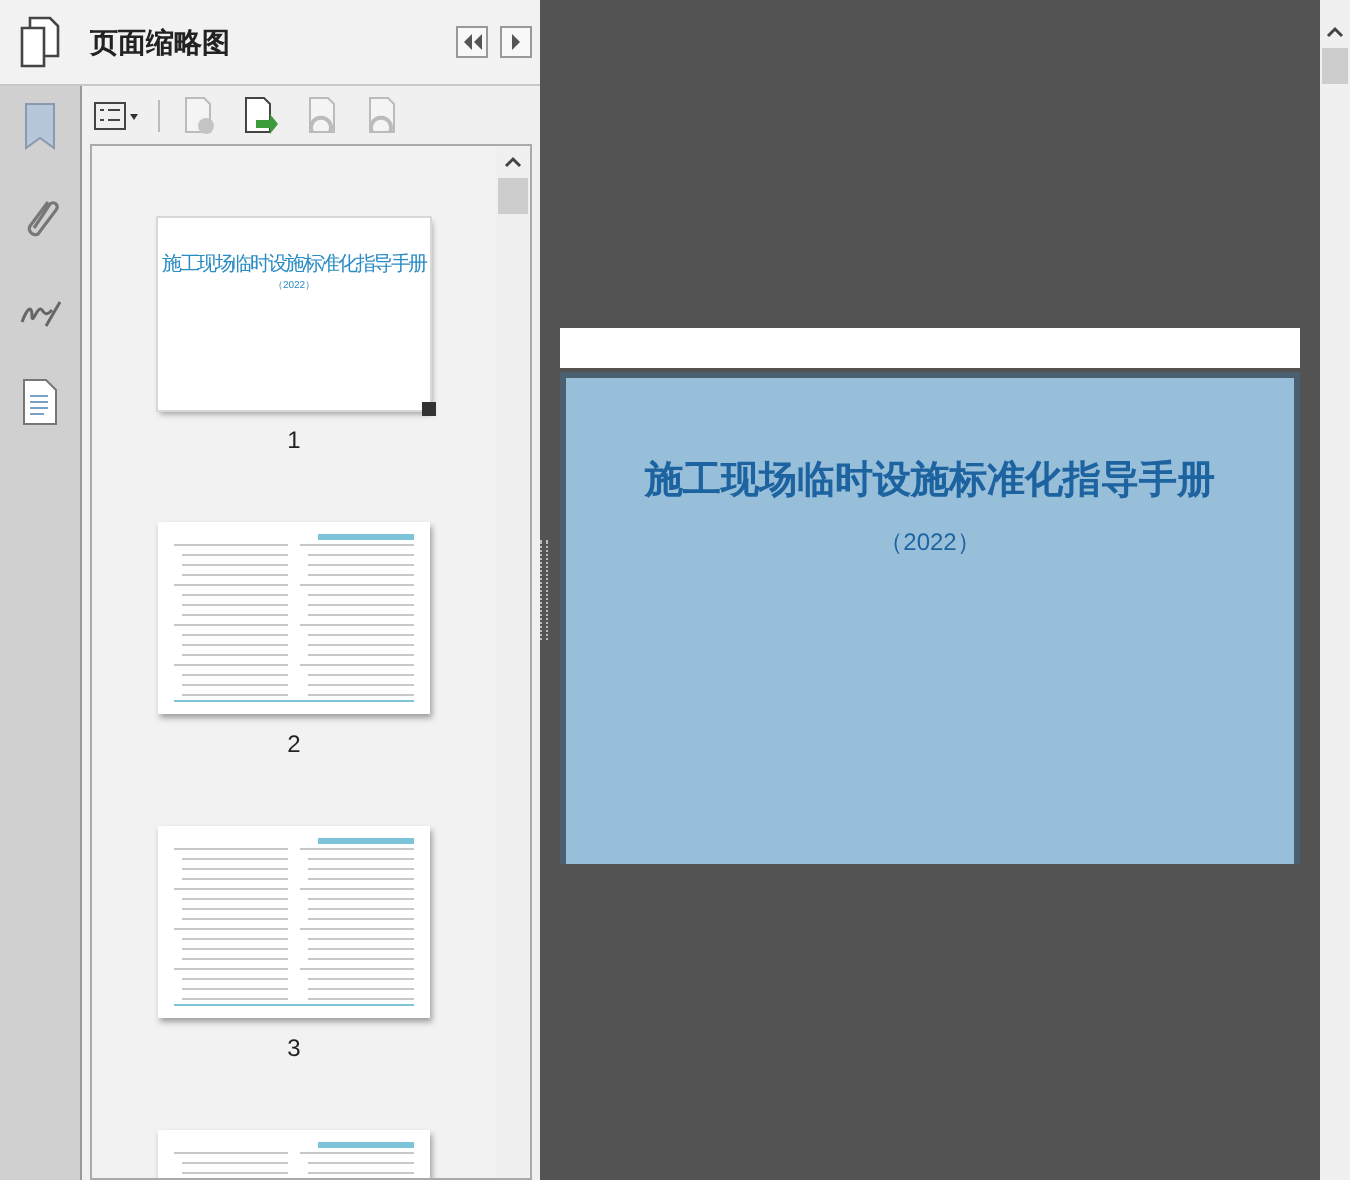  What do you see at coordinates (294, 441) in the screenshot?
I see `page-number: 1` at bounding box center [294, 441].